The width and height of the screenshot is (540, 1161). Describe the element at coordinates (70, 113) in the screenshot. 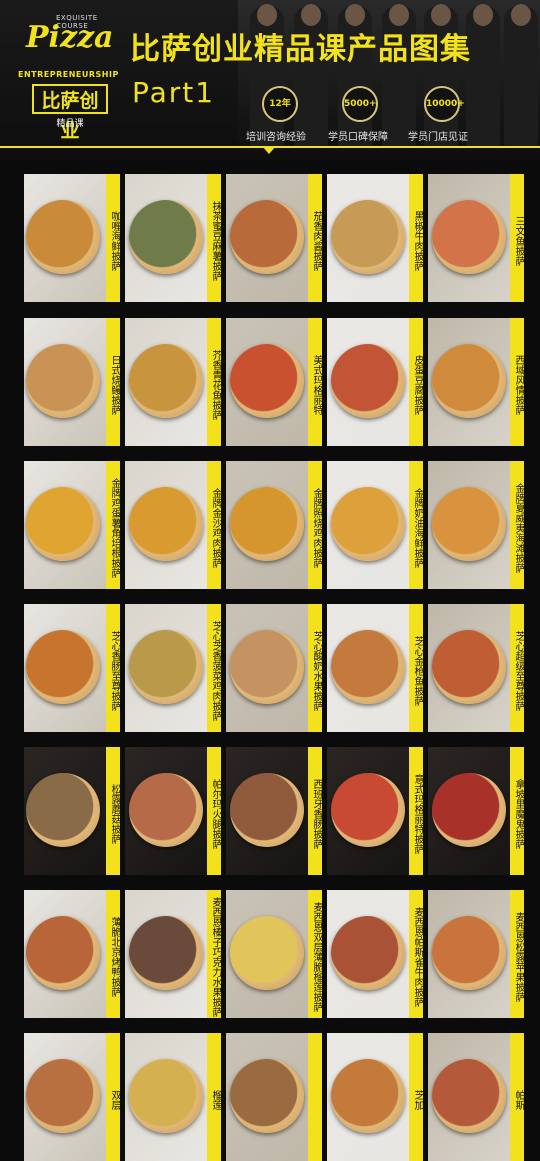

I see `logo-box-text: 比萨创业` at that location.